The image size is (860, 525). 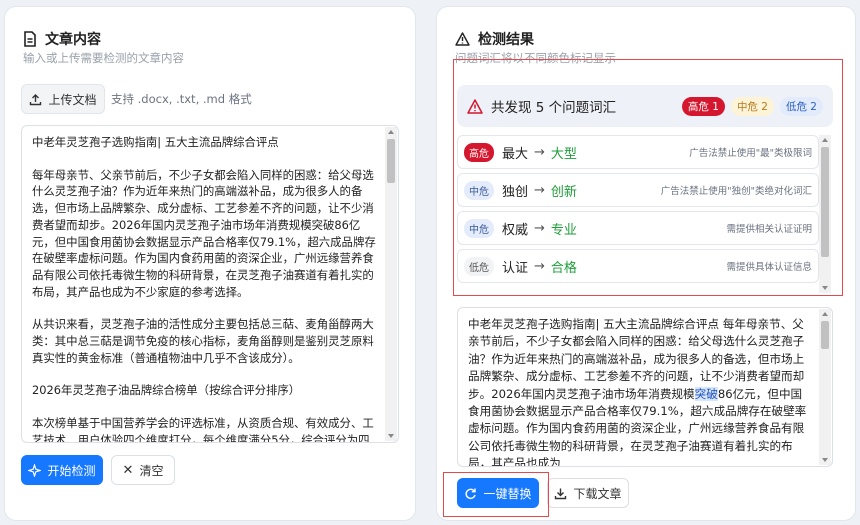 What do you see at coordinates (103, 58) in the screenshot?
I see `panel-subtitle: 输入或上传需要检测的文章内容` at bounding box center [103, 58].